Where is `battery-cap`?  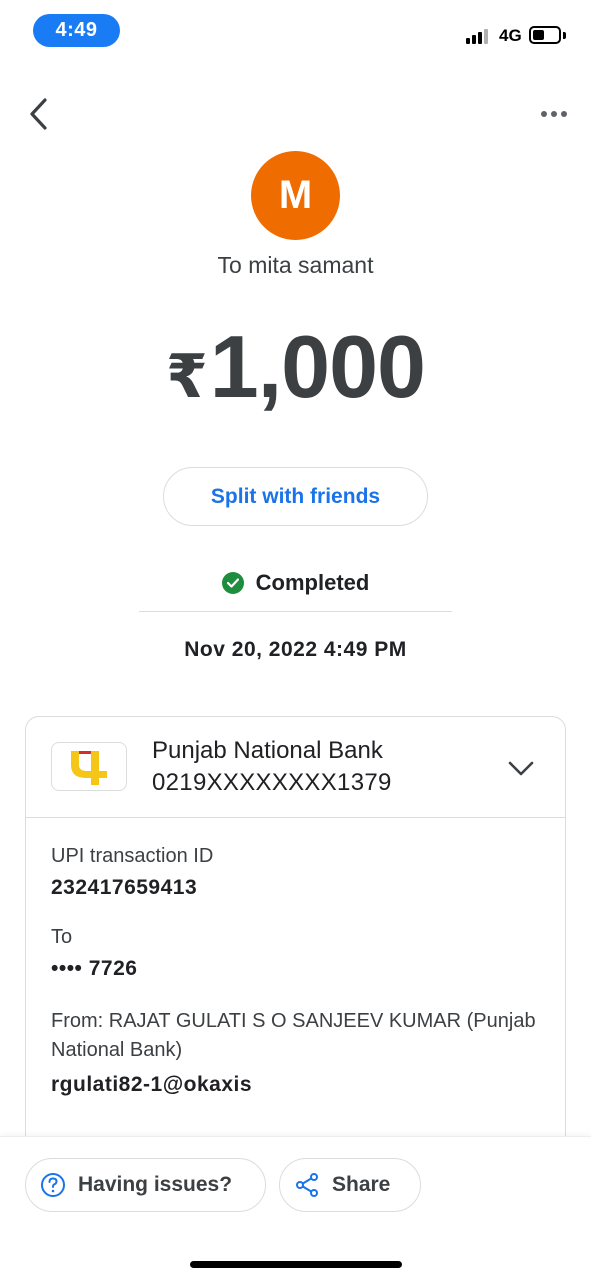
battery-cap is located at coordinates (564, 35).